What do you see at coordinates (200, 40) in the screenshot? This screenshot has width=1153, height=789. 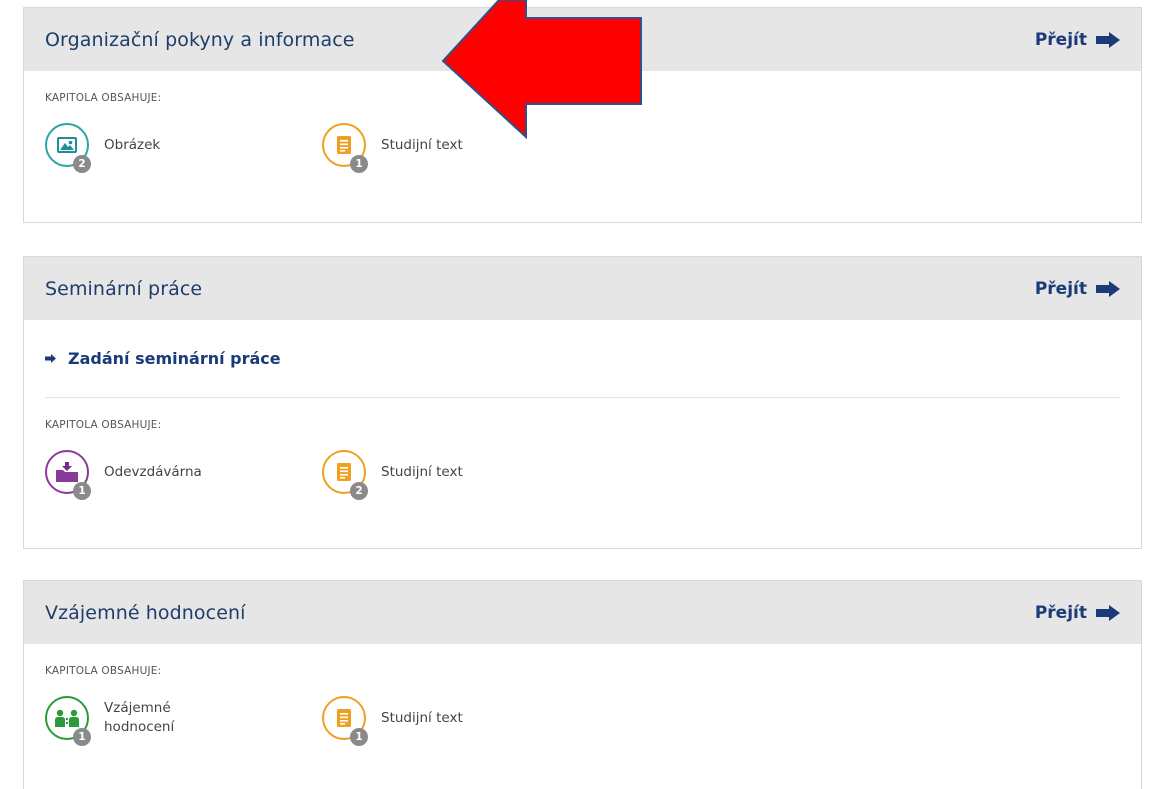 I see `chapter-title: Organizační pokyny a informace` at bounding box center [200, 40].